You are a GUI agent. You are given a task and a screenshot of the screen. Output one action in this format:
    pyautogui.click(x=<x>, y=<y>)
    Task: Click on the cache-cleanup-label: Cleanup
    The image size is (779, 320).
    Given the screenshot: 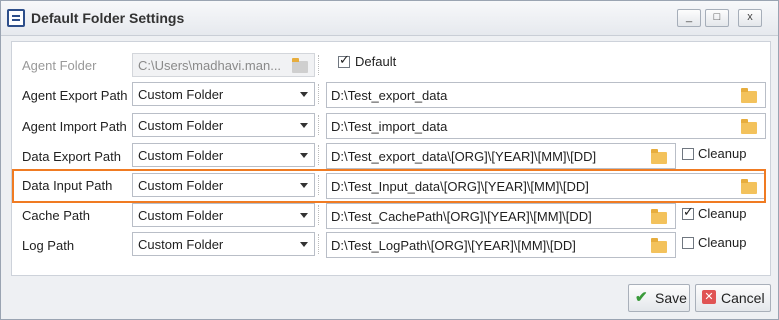 What is the action you would take?
    pyautogui.click(x=722, y=213)
    